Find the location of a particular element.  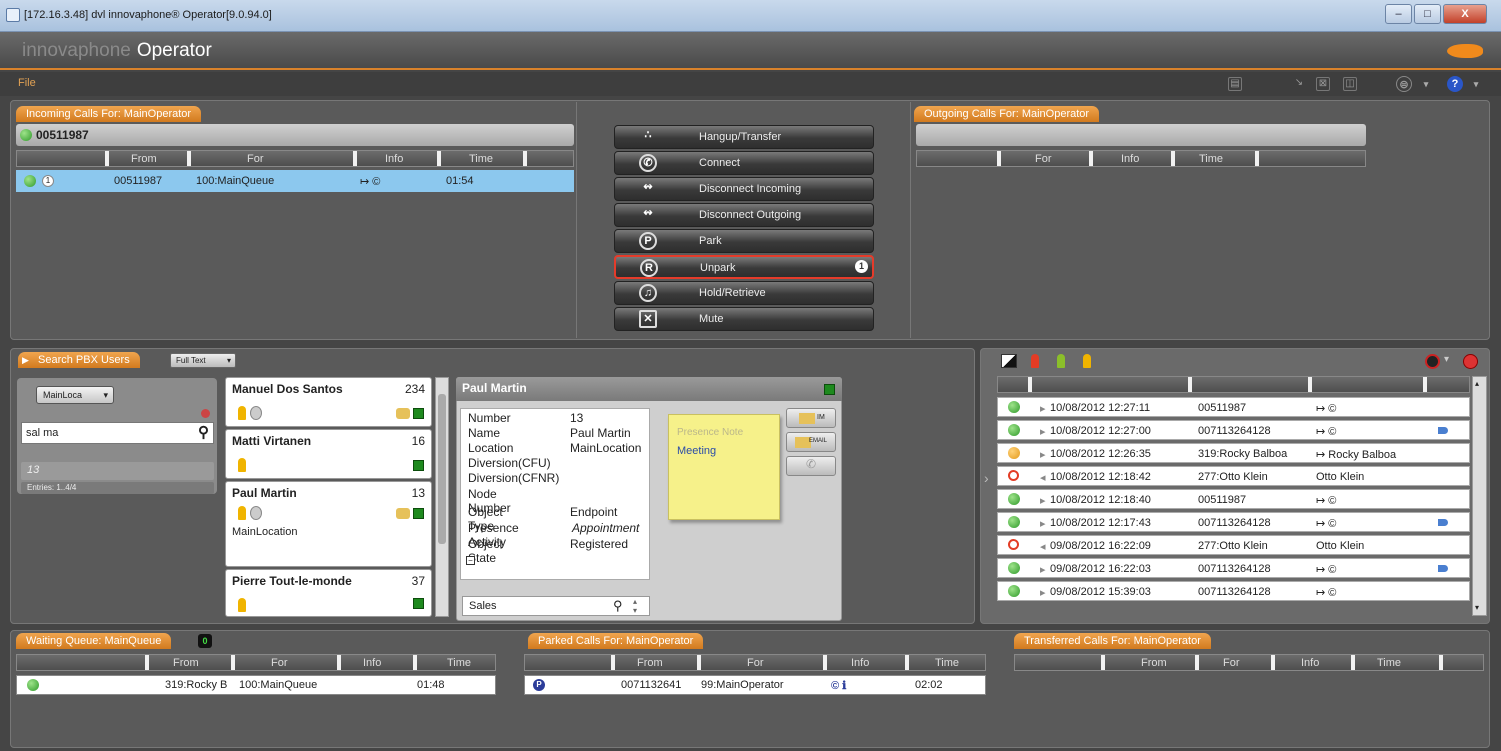

parked-calls-tab: Parked Calls For: MainOperator is located at coordinates (616, 641).